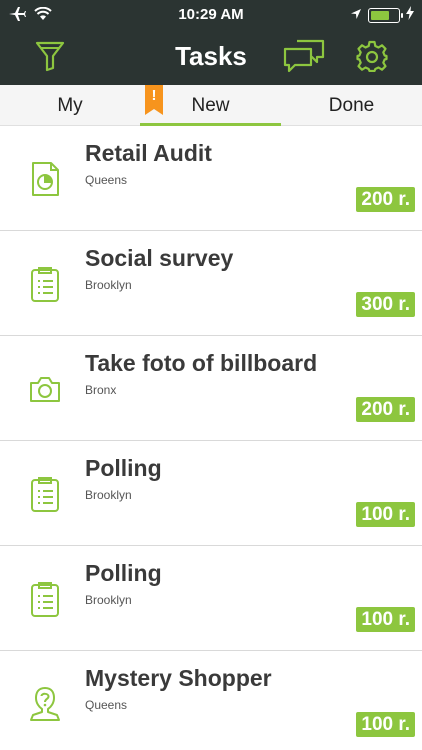  I want to click on tab-my: My, so click(70, 105).